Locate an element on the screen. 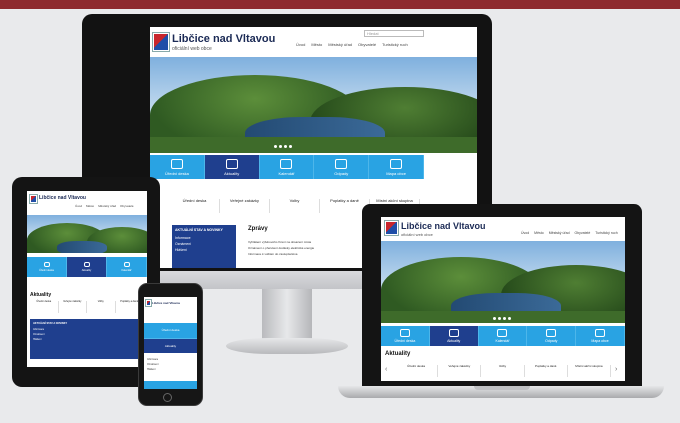 The width and height of the screenshot is (680, 423). phone-news-list: Informace Oznámení Hlášení is located at coordinates (171, 364).